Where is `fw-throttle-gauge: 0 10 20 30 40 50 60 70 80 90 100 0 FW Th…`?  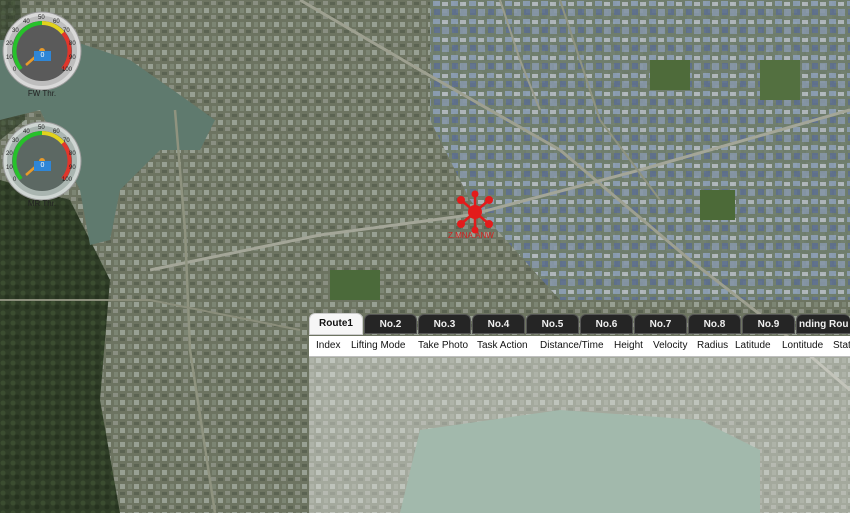 fw-throttle-gauge: 0 10 20 30 40 50 60 70 80 90 100 0 FW Th… is located at coordinates (42, 54).